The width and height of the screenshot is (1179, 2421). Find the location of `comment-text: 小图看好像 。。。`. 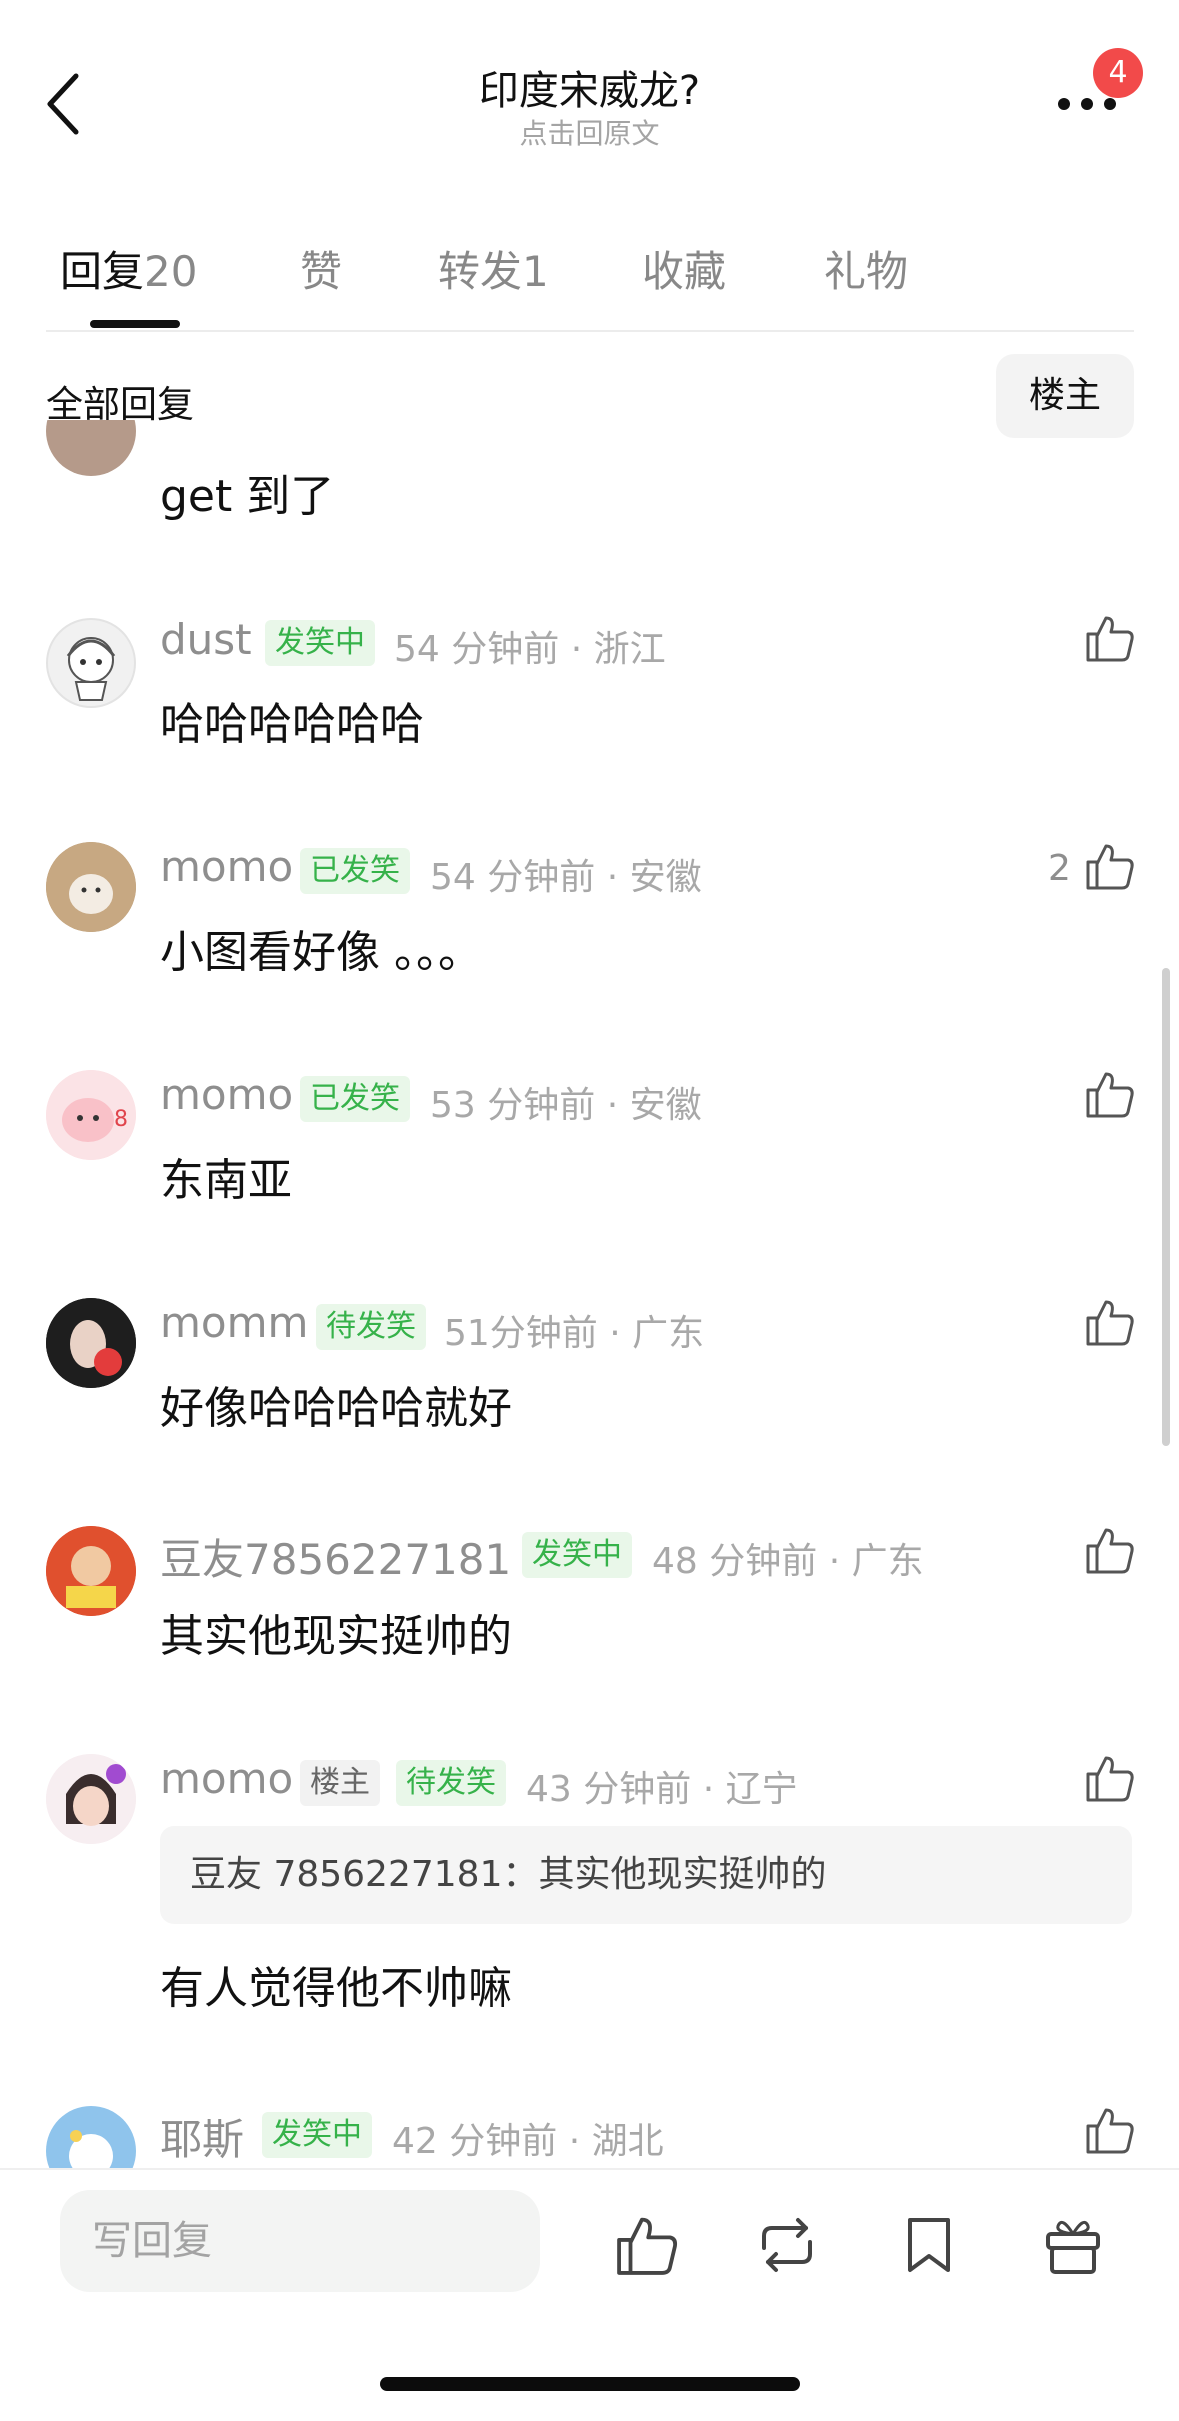

comment-text: 小图看好像 。。。 is located at coordinates (321, 952).